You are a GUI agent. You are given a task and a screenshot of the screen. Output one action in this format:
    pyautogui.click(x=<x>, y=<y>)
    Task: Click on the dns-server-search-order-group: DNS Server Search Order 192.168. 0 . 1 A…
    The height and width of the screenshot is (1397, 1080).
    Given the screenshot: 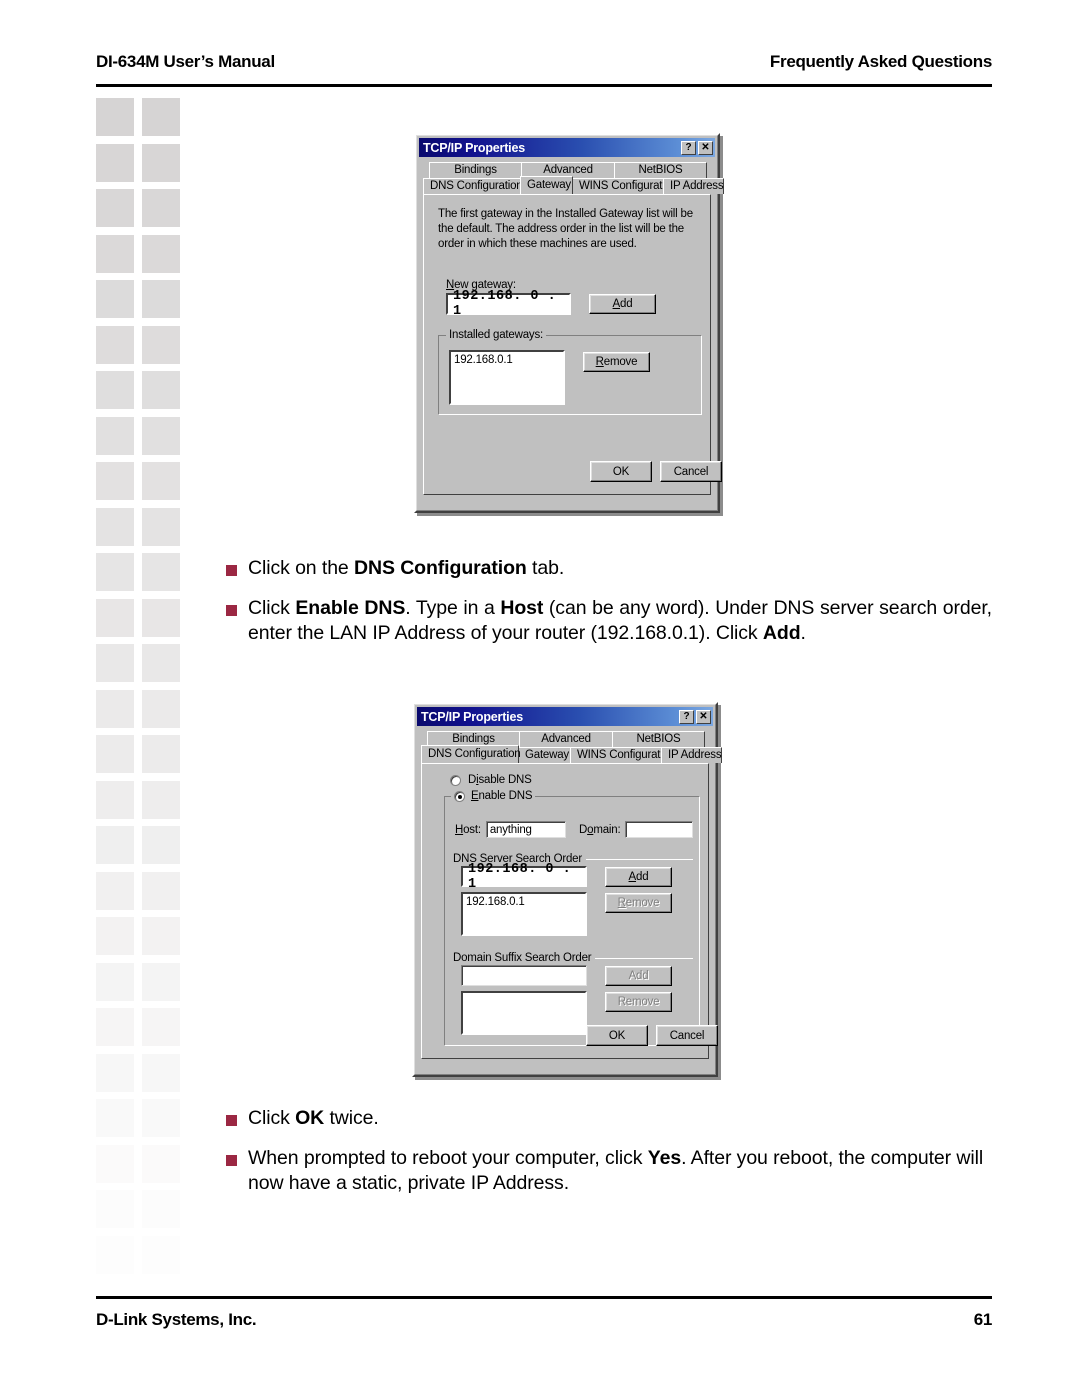 What is the action you would take?
    pyautogui.click(x=573, y=894)
    